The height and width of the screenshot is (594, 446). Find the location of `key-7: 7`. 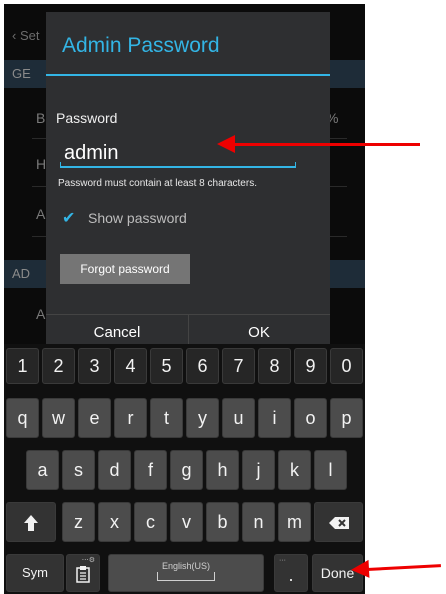

key-7: 7 is located at coordinates (238, 366).